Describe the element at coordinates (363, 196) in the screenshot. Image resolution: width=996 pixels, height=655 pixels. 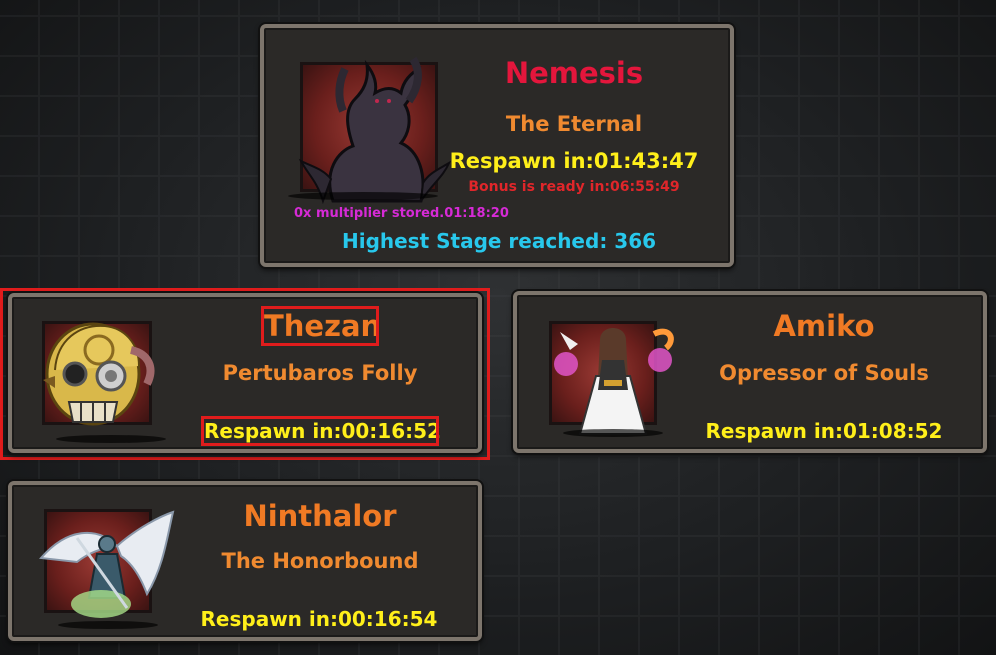
I see `nemesis-shadow` at that location.